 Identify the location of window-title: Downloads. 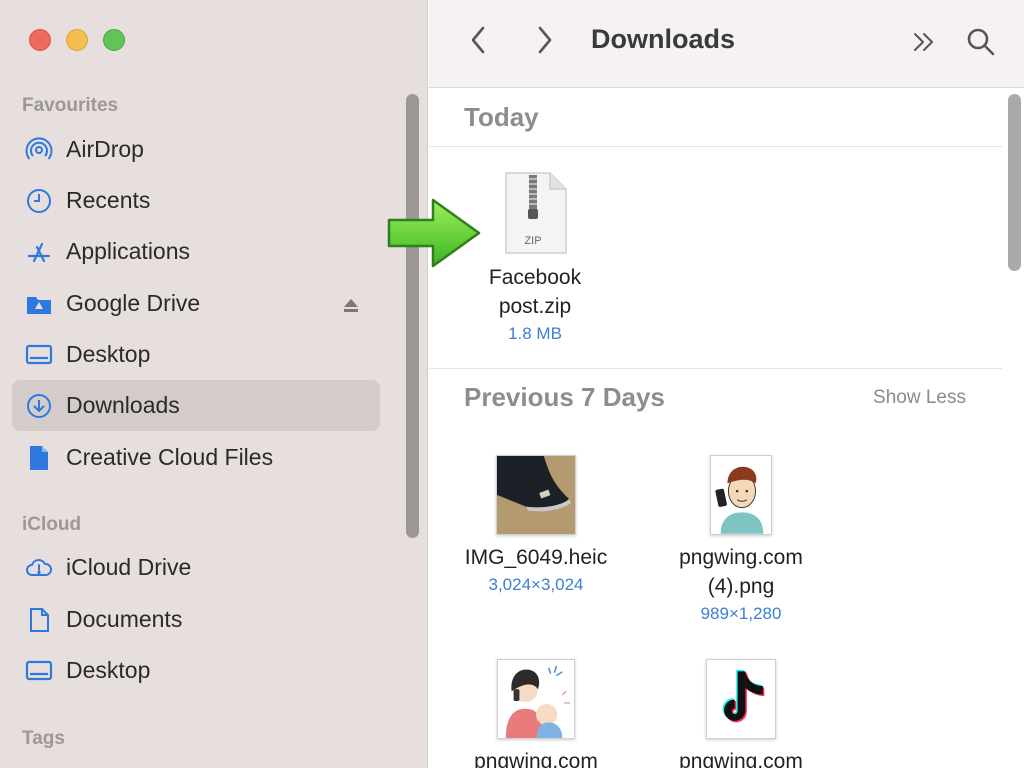
(663, 39).